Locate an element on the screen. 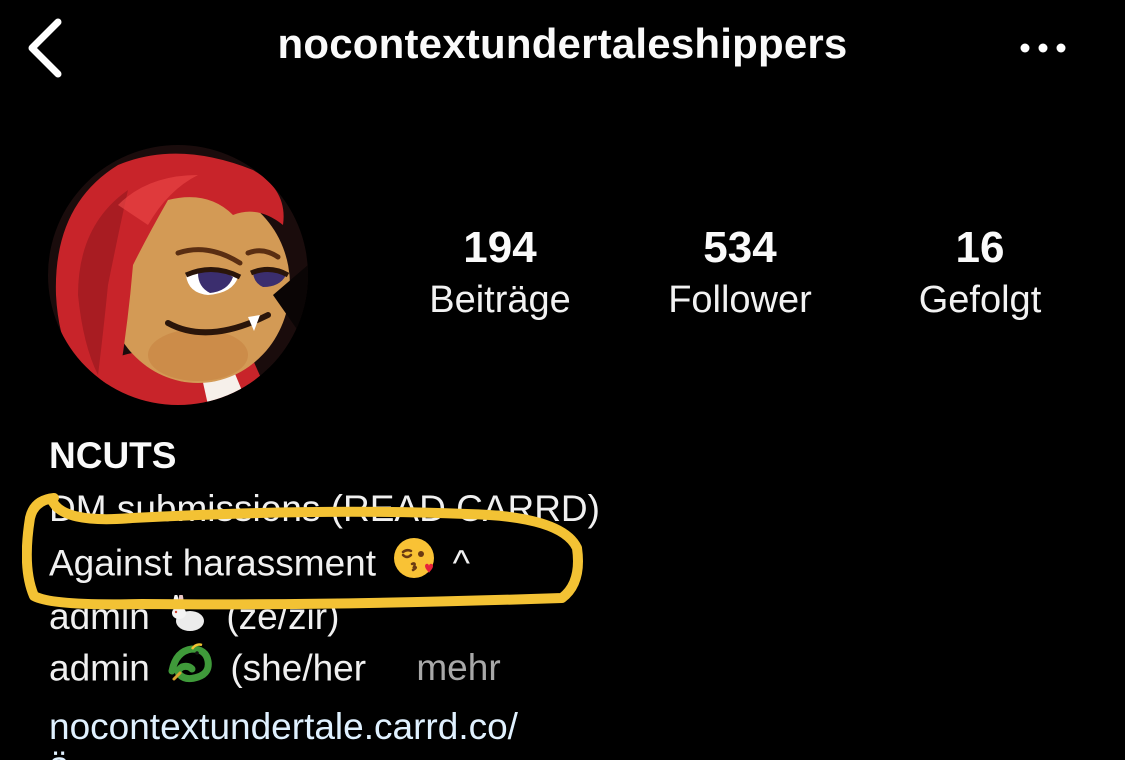 This screenshot has width=1125, height=760. bio-external-link: nocontextundertale.carrd.co/ is located at coordinates (574, 727).